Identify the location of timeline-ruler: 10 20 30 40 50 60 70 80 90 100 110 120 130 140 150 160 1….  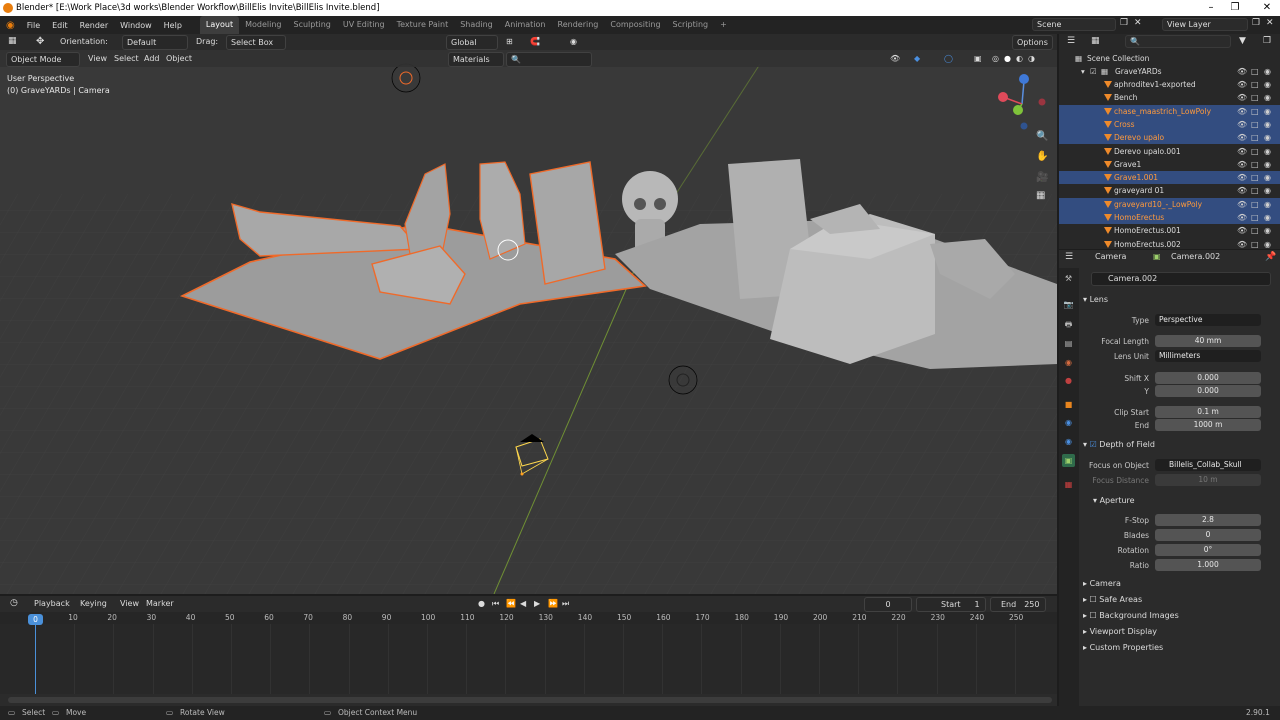
(528, 618).